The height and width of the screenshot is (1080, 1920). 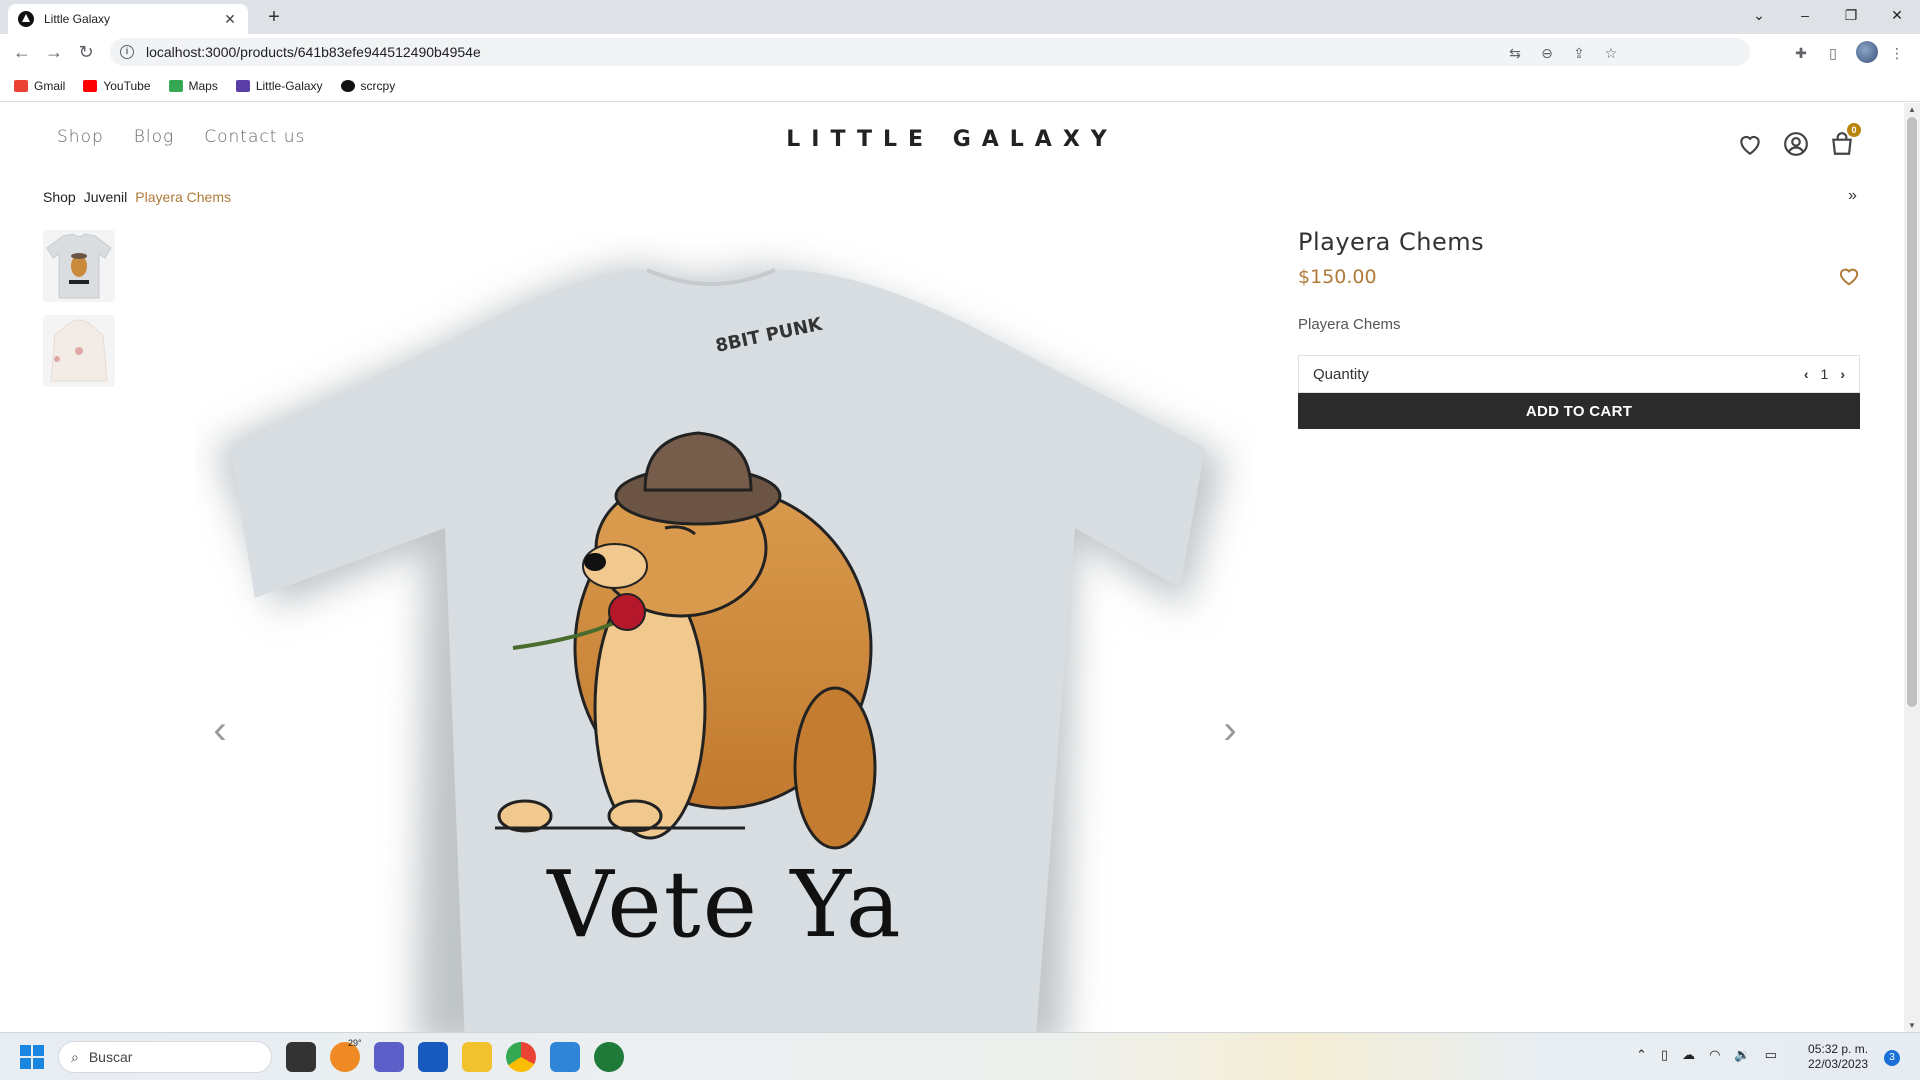 I want to click on shirt-print-text: Vete Ya, so click(x=724, y=904).